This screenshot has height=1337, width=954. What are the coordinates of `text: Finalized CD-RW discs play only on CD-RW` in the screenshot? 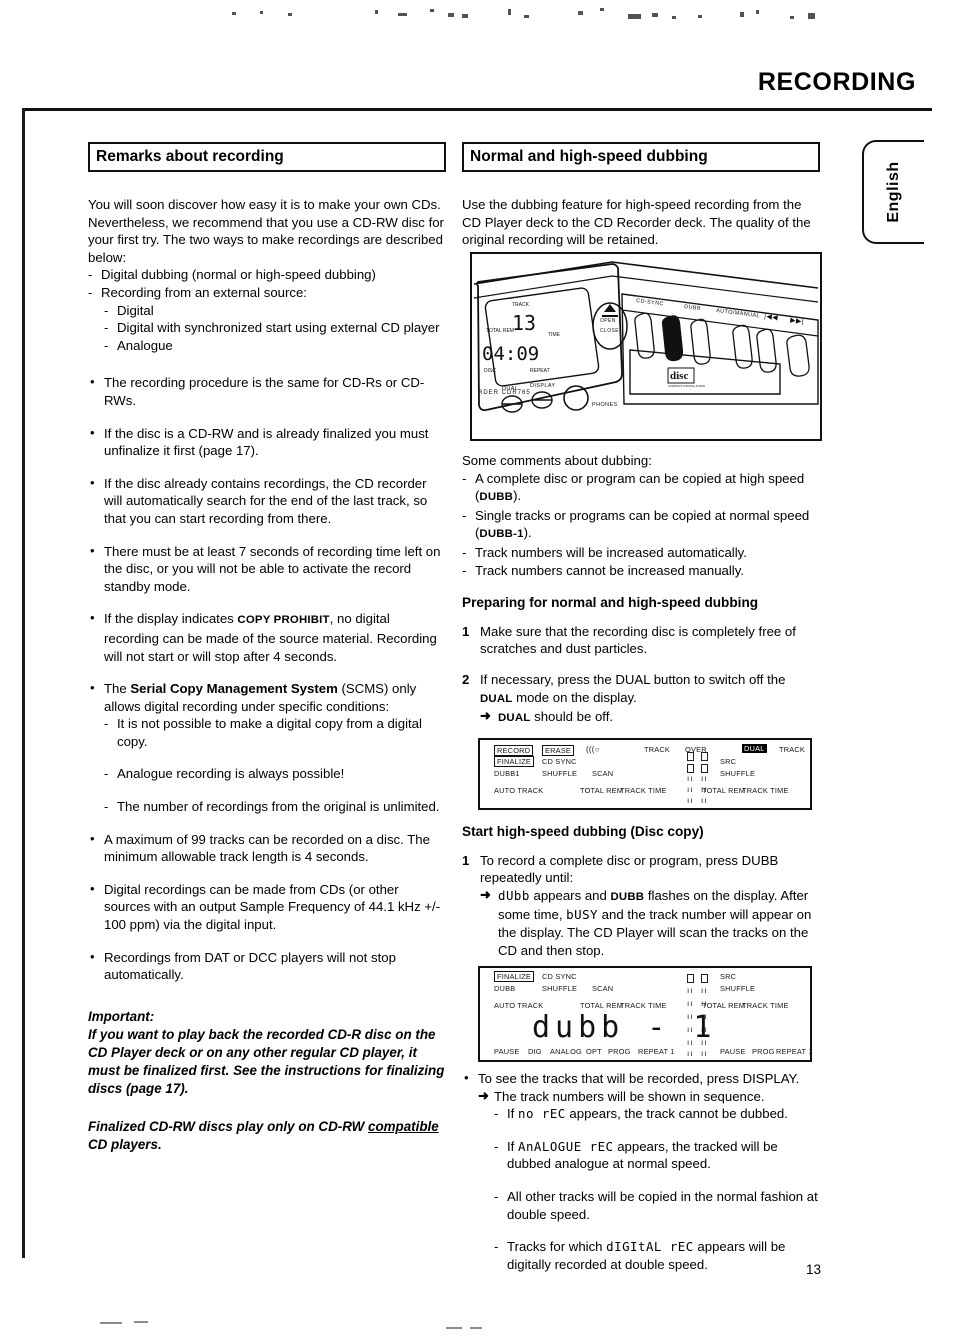 It's located at (228, 1126).